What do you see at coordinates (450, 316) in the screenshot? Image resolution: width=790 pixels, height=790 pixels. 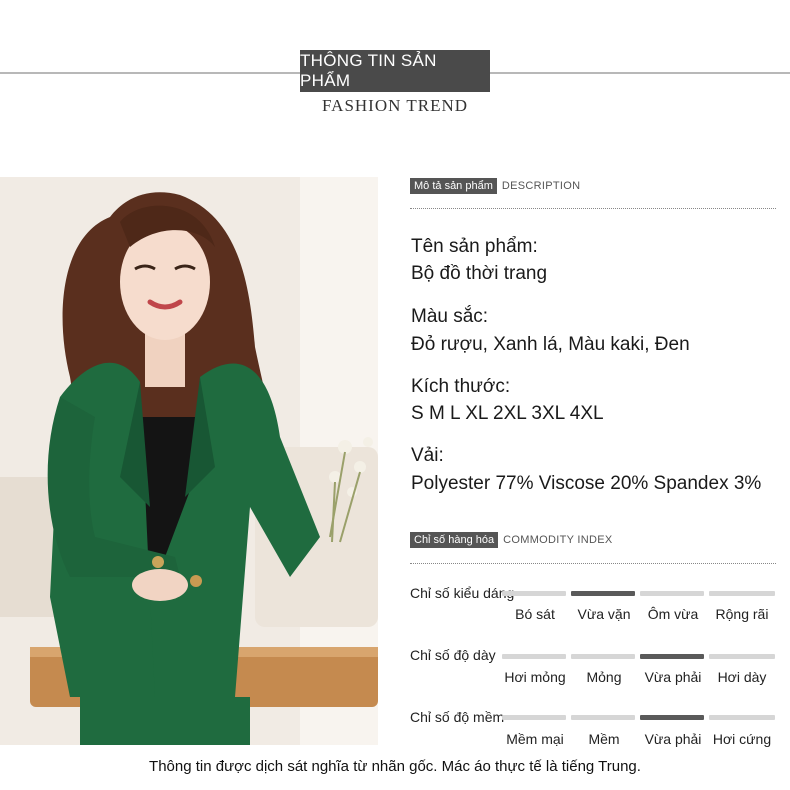 I see `color-label: Màu sắc:` at bounding box center [450, 316].